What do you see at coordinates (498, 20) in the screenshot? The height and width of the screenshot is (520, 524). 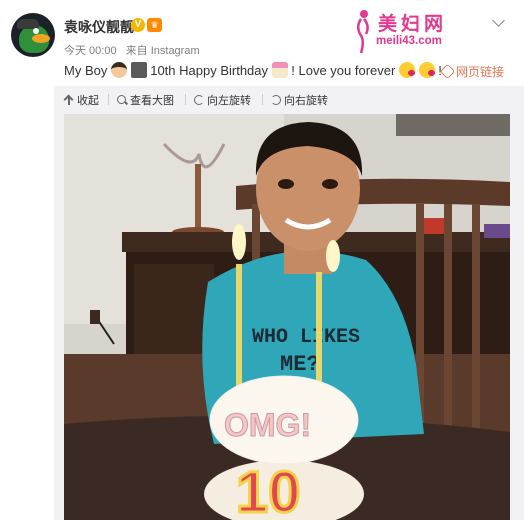 I see `chevron-down-icon` at bounding box center [498, 20].